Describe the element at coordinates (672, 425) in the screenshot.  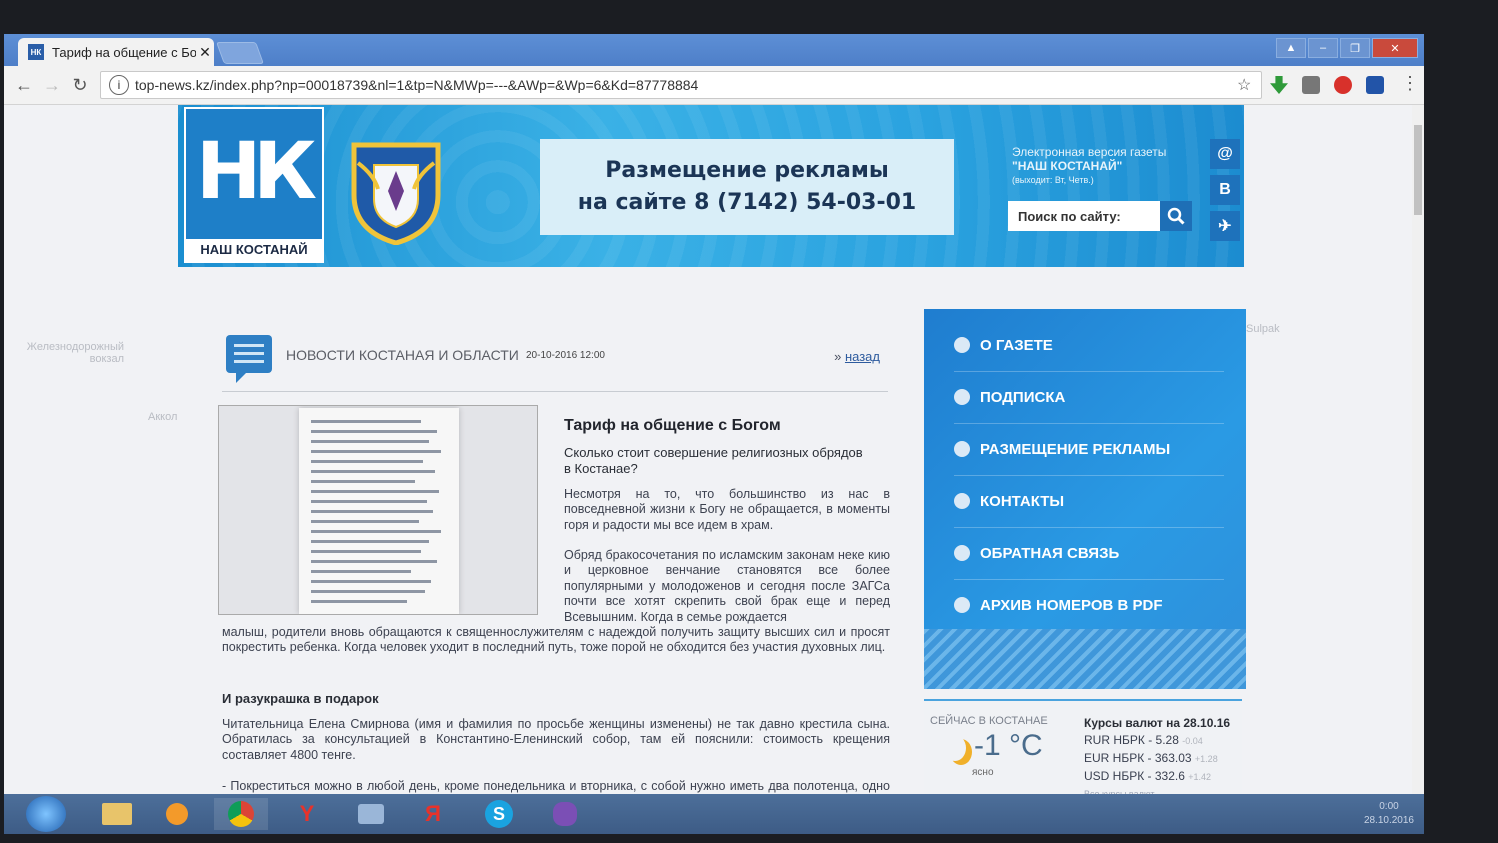
I see `article-title: Тариф на общение с Богом` at that location.